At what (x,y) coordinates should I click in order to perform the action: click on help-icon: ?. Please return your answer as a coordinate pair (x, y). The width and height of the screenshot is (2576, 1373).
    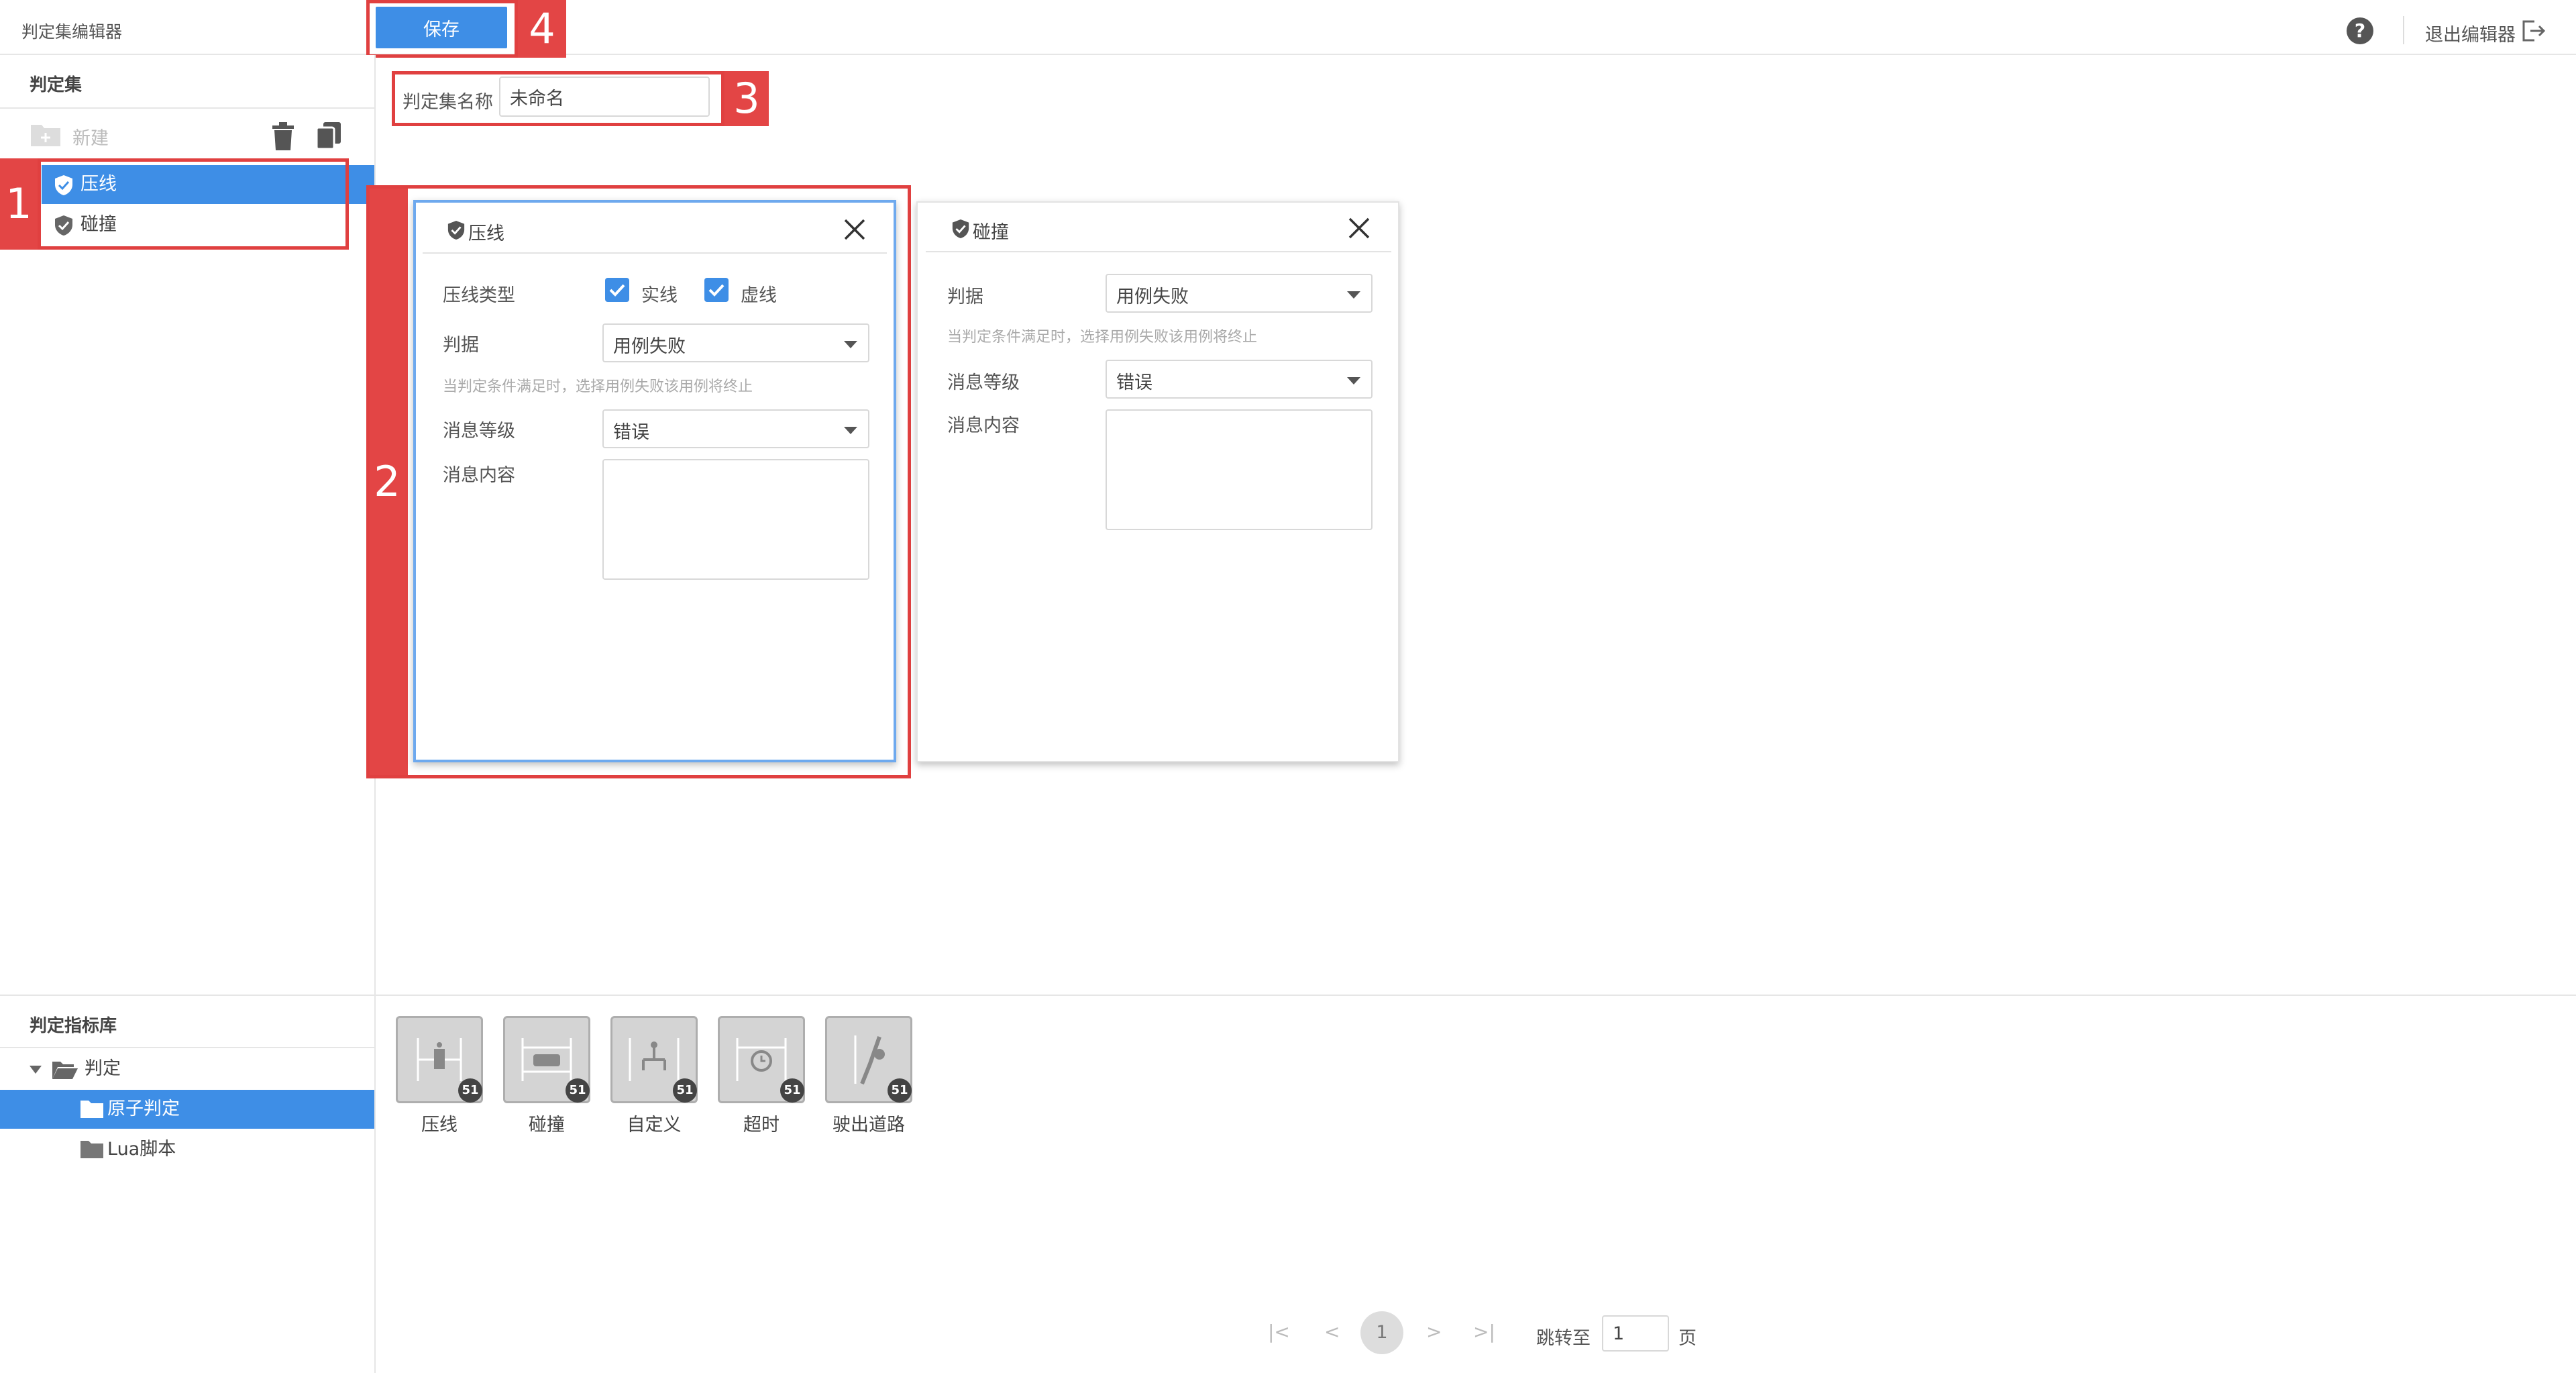
    Looking at the image, I should click on (2360, 30).